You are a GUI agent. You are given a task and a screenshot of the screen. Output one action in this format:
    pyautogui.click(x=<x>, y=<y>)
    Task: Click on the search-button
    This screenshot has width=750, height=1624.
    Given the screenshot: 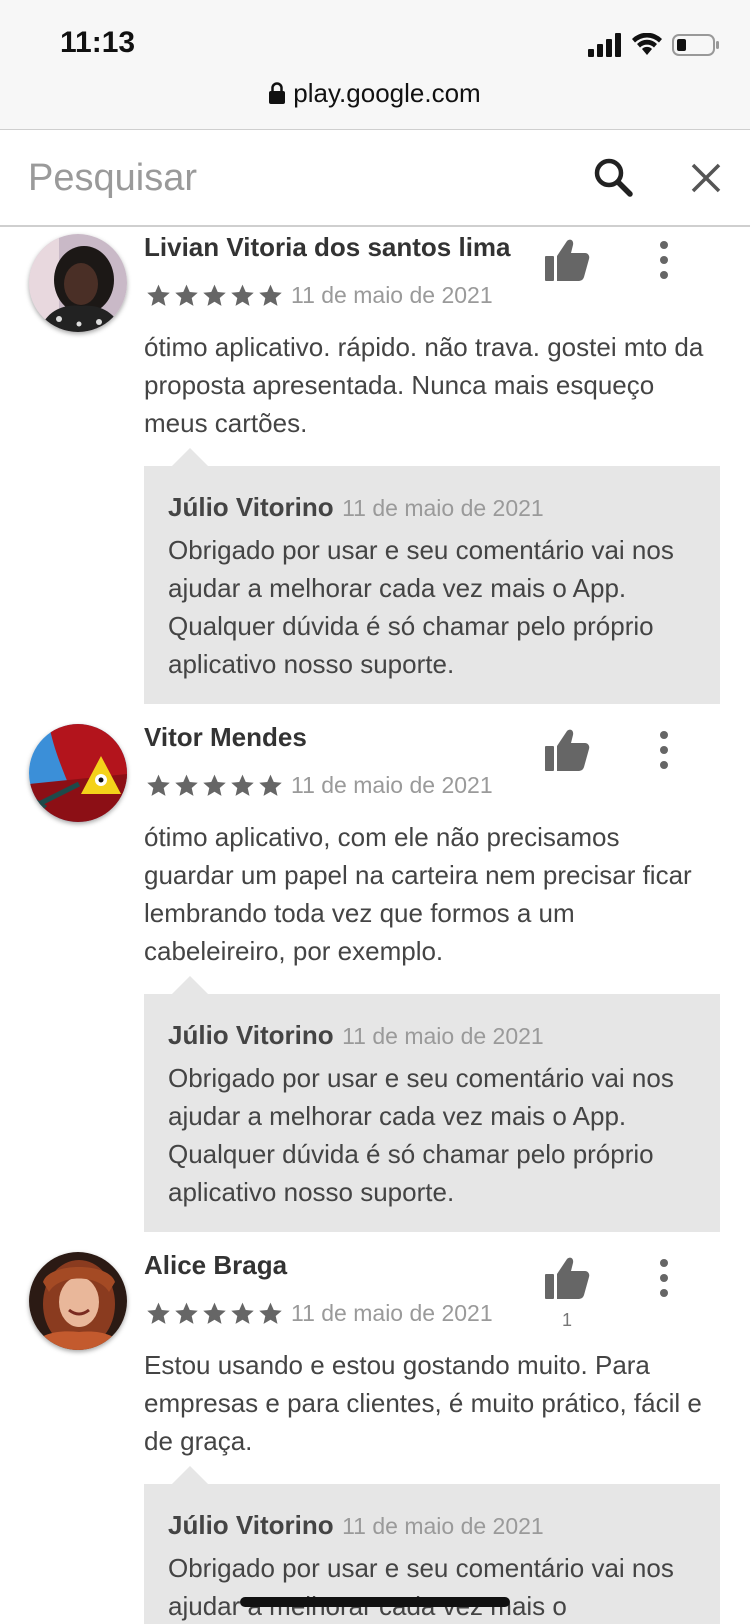 What is the action you would take?
    pyautogui.click(x=614, y=178)
    